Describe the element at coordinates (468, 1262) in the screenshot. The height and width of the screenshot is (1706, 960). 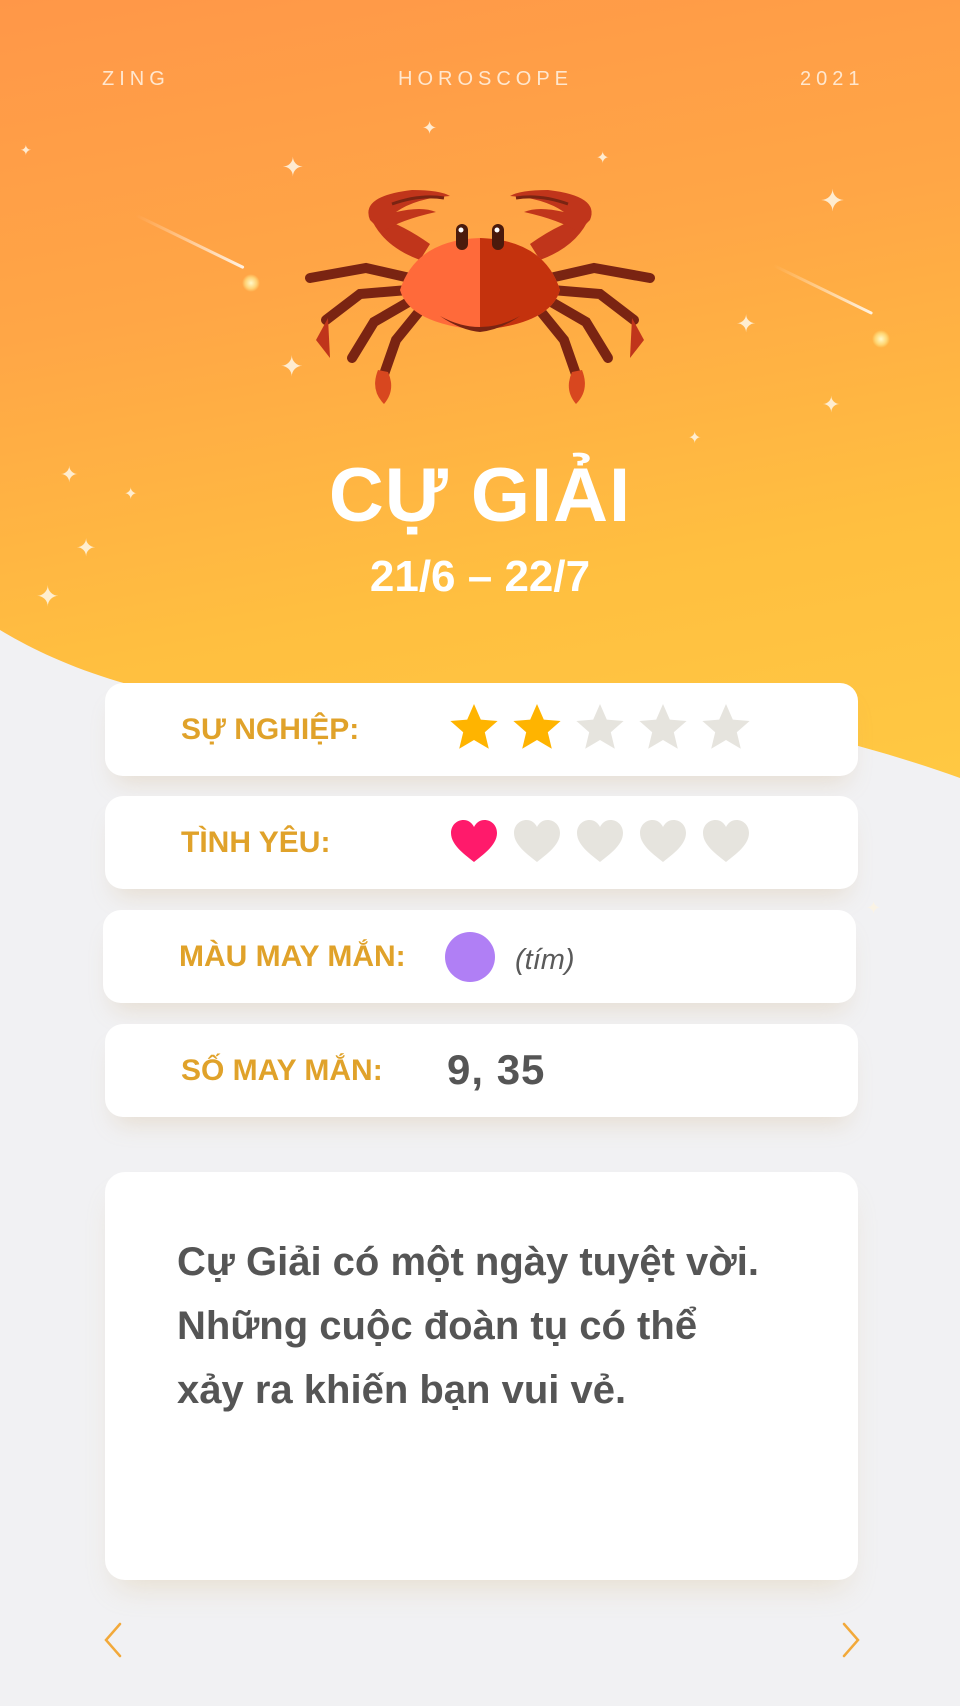
I see `description-line: Cự Giải có một ngày tuyệt vời.` at that location.